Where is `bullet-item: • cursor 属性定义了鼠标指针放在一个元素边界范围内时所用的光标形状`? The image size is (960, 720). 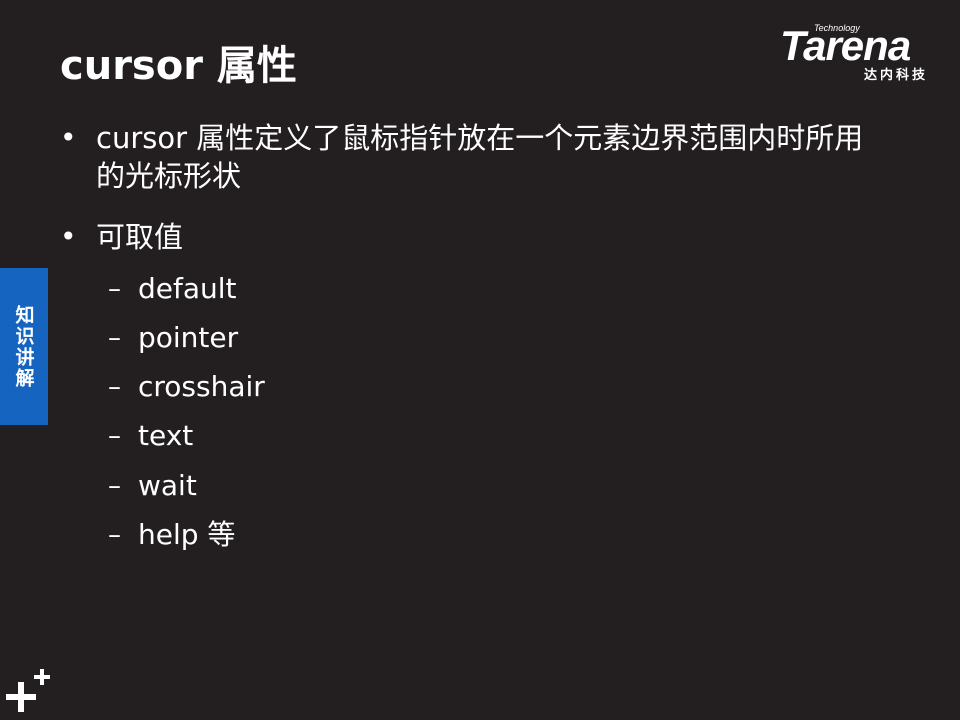
bullet-item: • cursor 属性定义了鼠标指针放在一个元素边界范围内时所用的光标形状 is located at coordinates (473, 157).